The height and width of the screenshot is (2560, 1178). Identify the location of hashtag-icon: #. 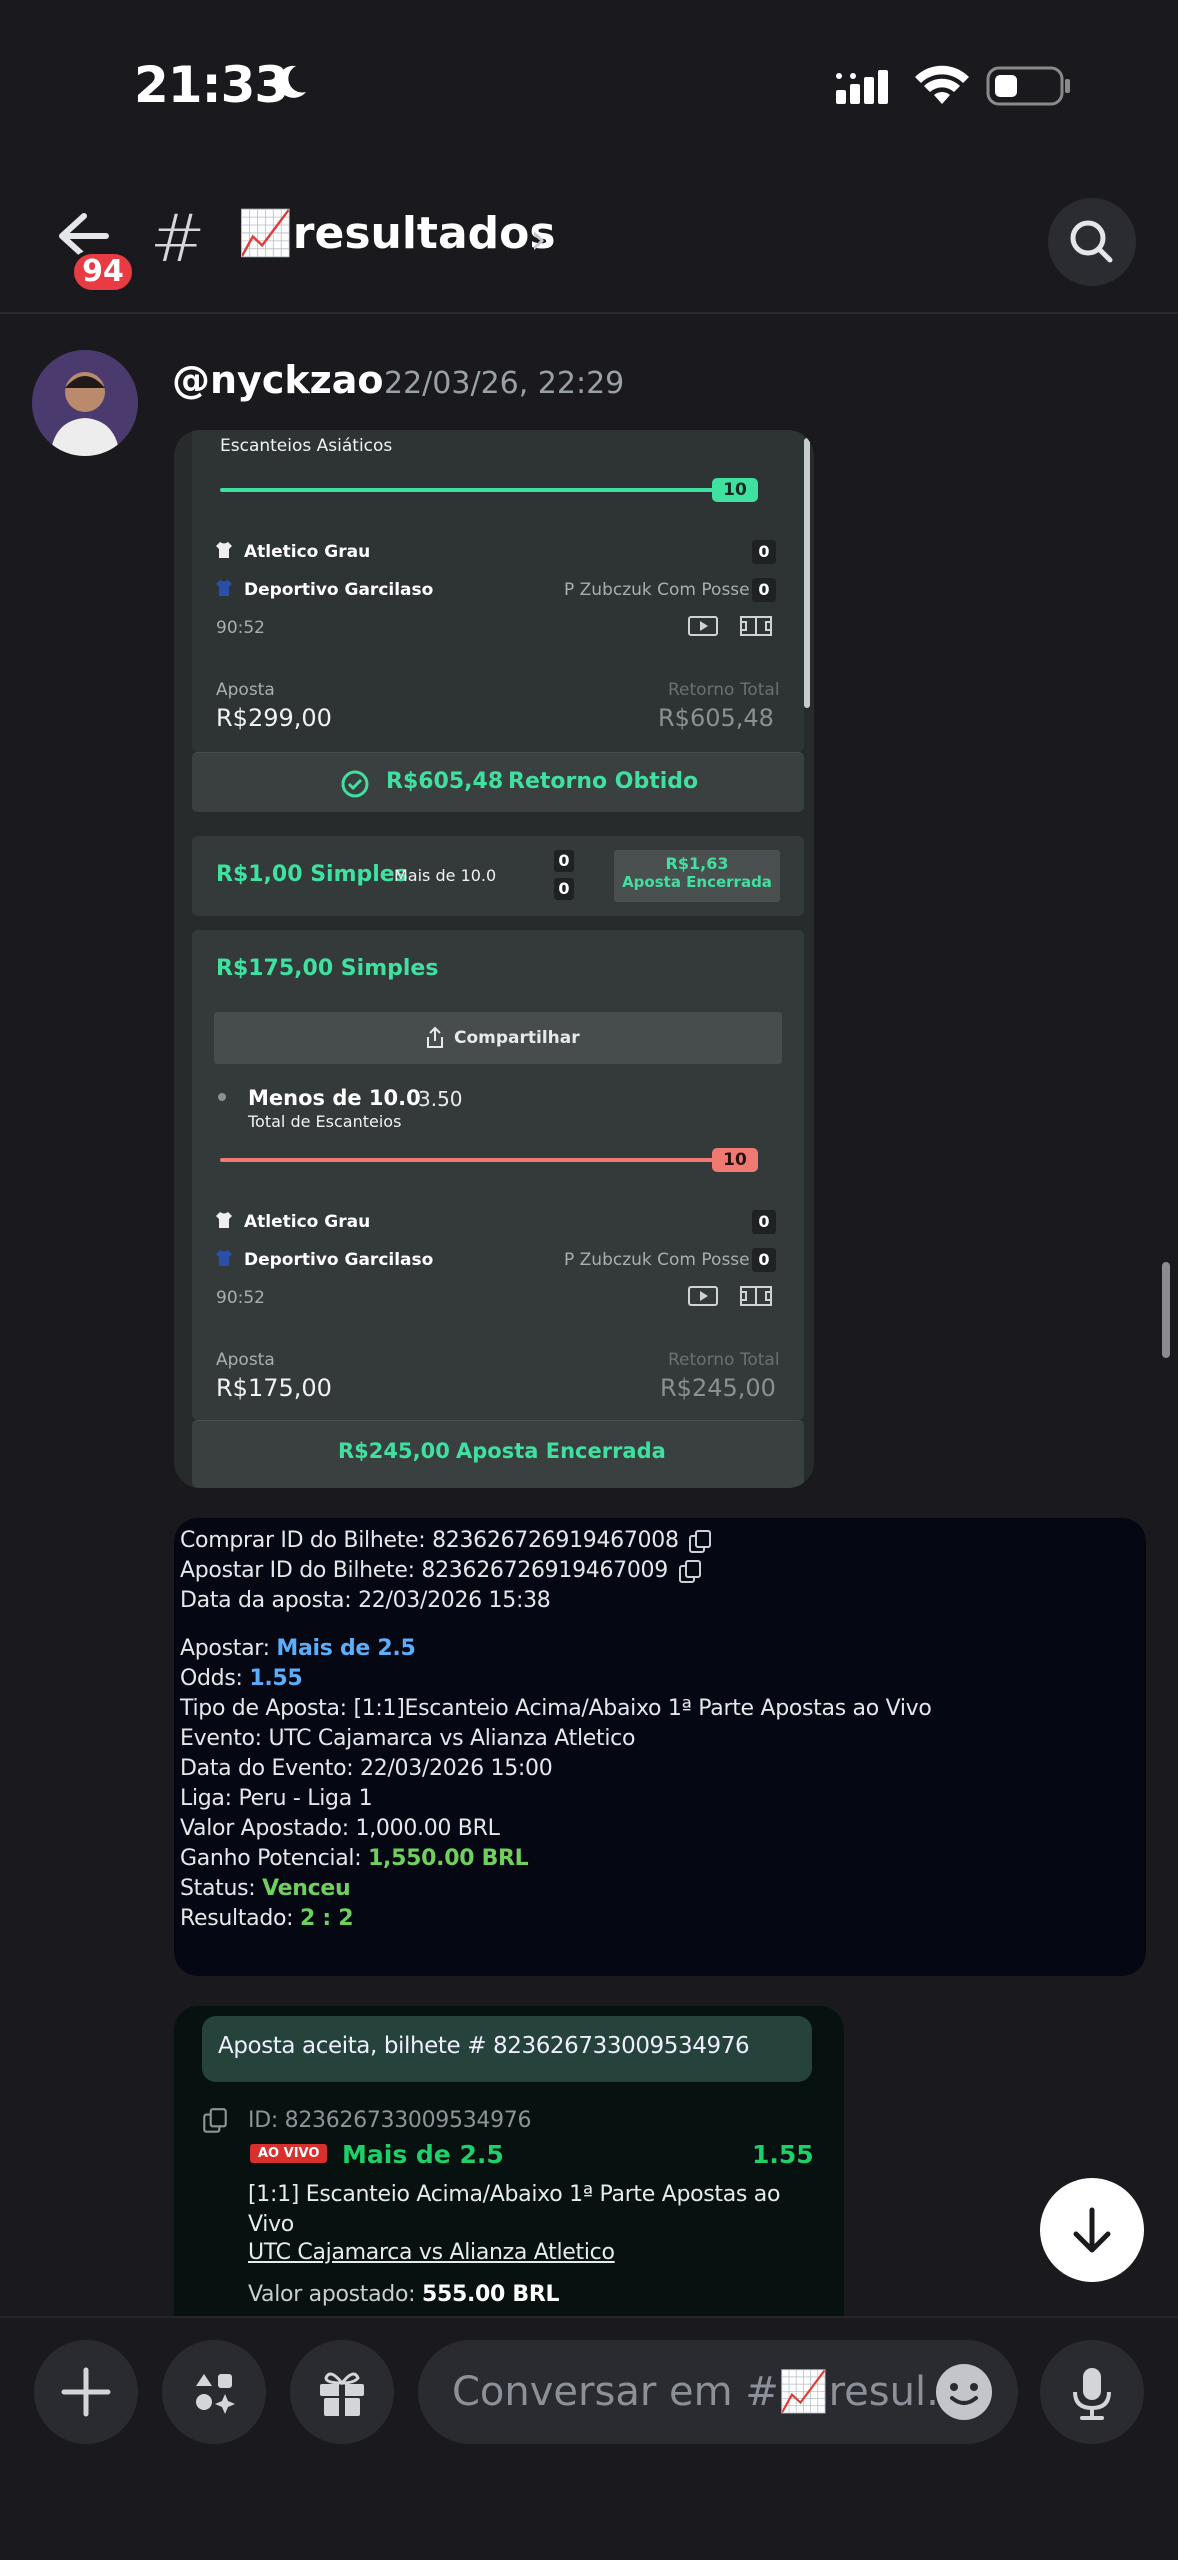
(178, 238).